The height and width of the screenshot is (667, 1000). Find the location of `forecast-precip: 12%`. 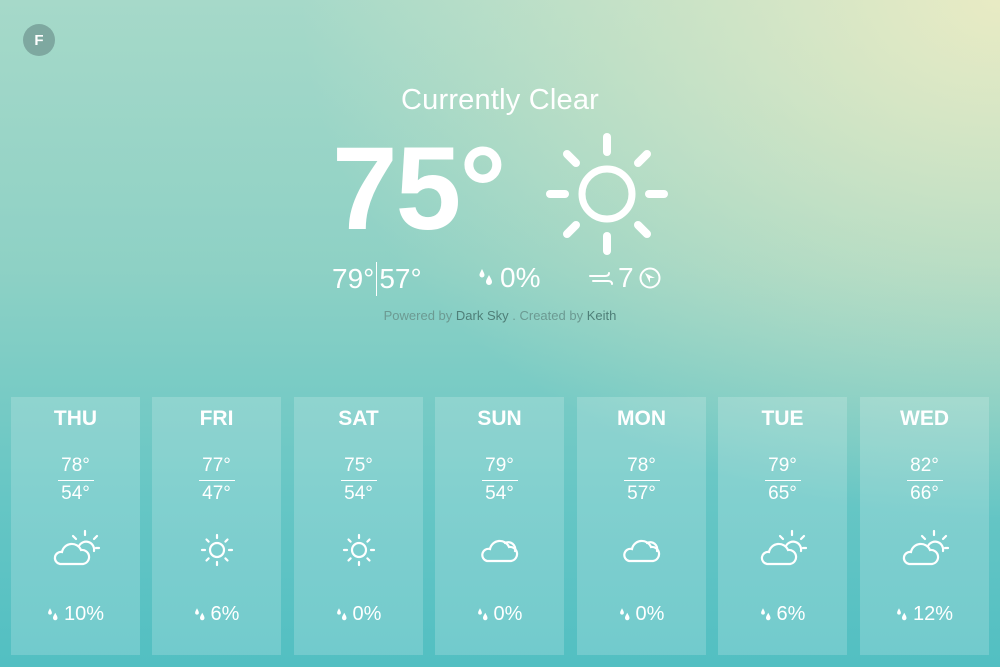

forecast-precip: 12% is located at coordinates (924, 614).